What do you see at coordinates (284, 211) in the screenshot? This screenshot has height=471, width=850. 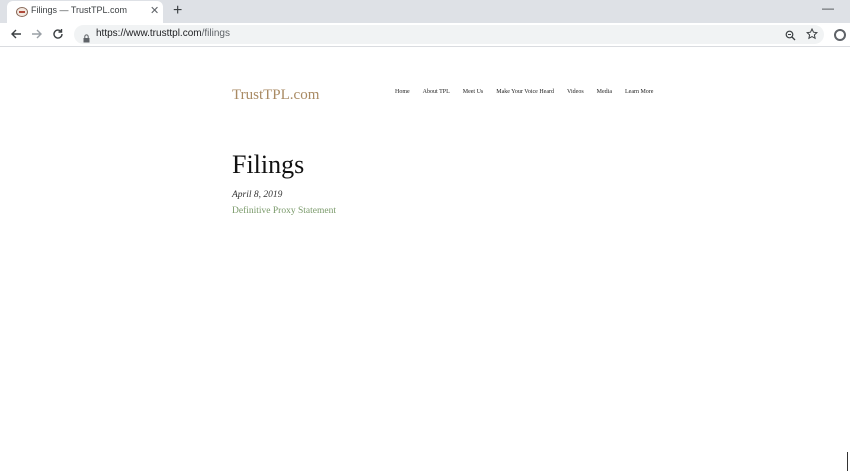 I see `filing-link: Definitive Proxy Statement` at bounding box center [284, 211].